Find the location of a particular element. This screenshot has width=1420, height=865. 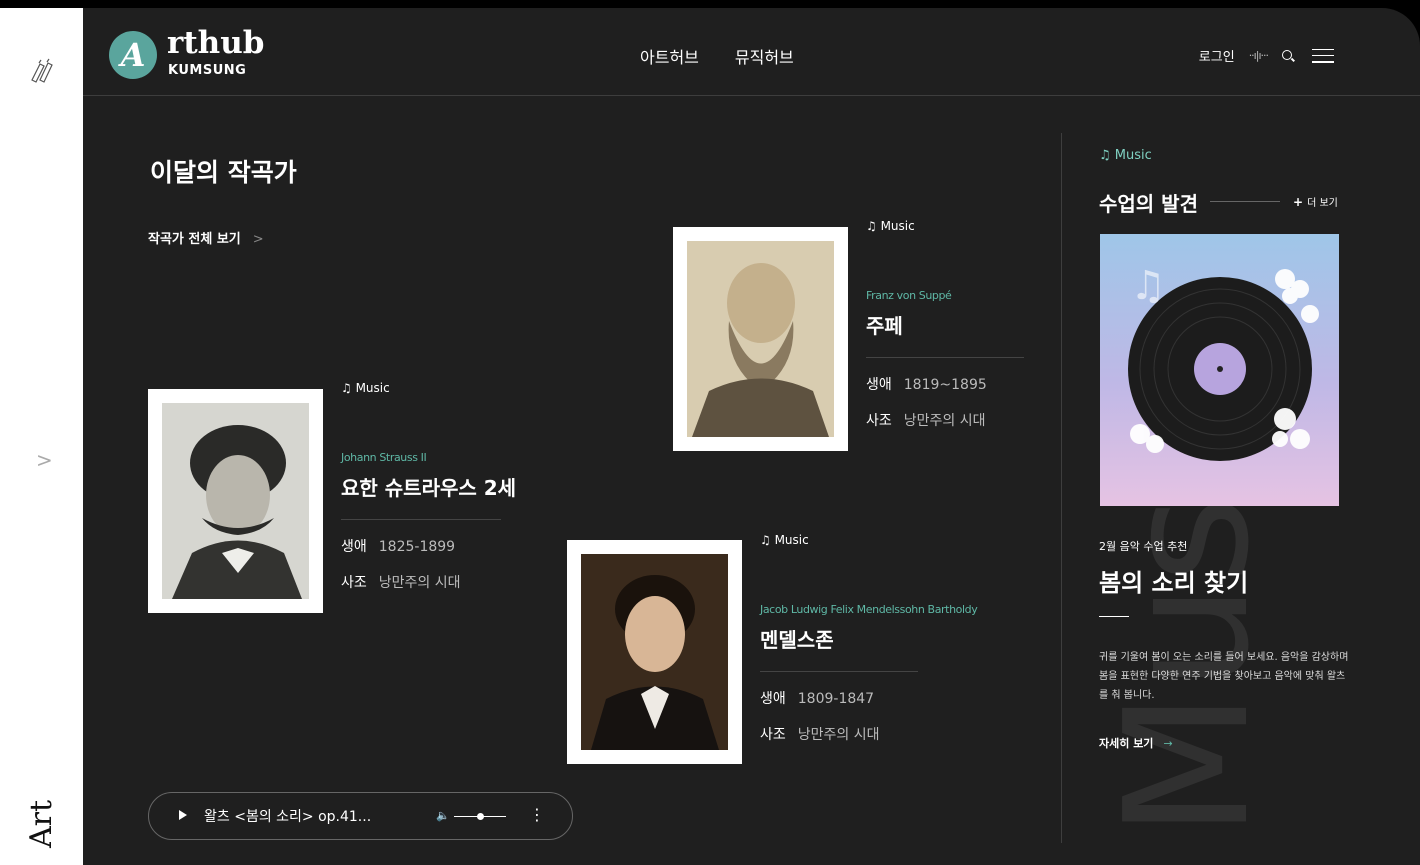

main-nav: 아트허브 뮤직허브 is located at coordinates (717, 56).